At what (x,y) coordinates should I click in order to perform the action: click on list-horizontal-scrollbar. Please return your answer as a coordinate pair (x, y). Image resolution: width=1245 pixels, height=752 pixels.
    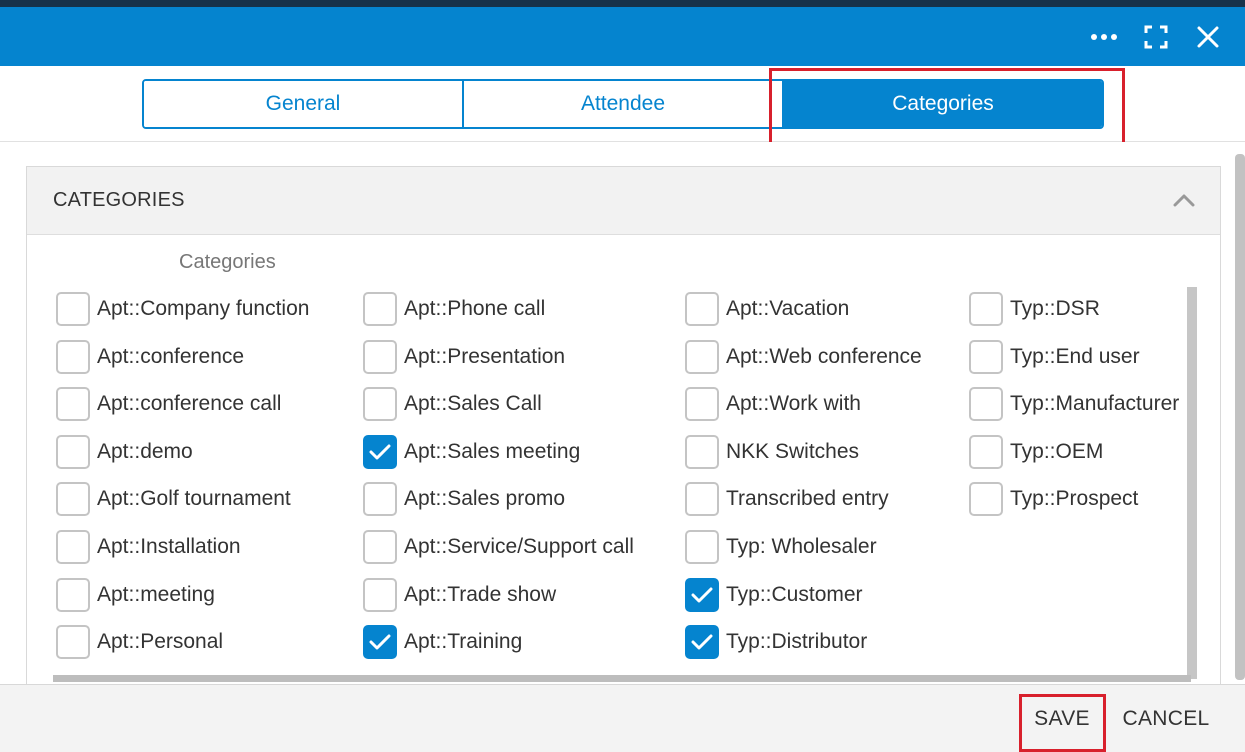
    Looking at the image, I should click on (622, 678).